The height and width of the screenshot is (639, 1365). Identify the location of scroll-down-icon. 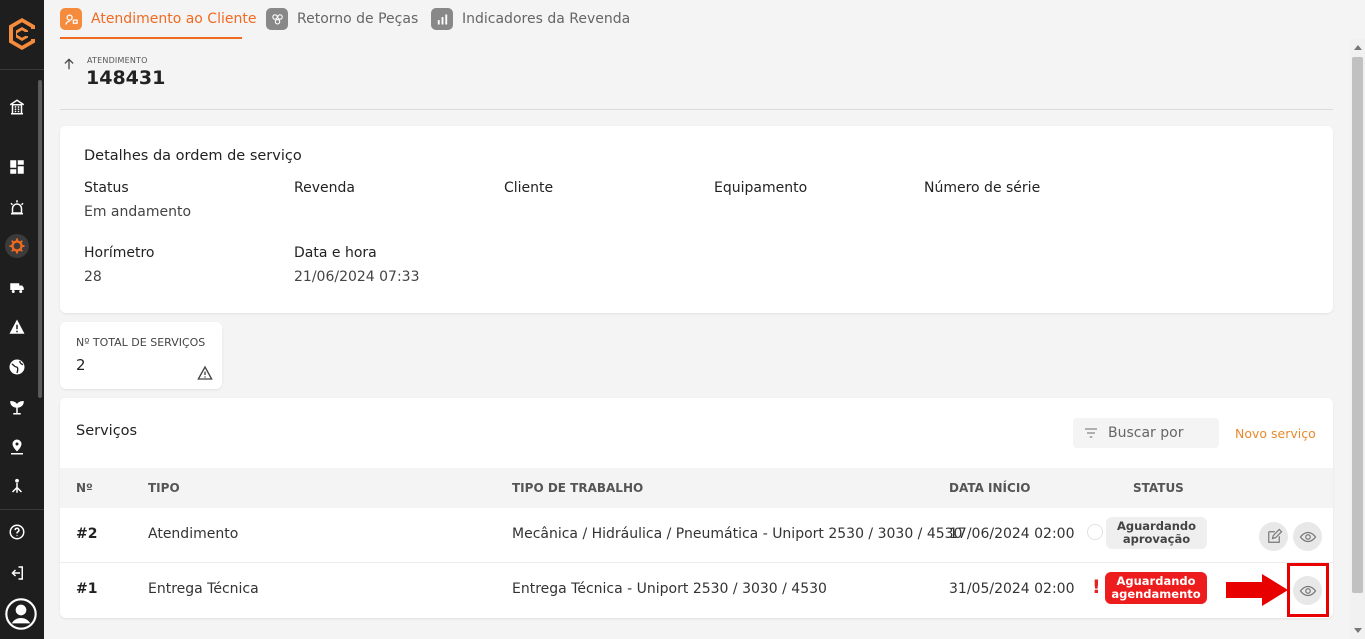
(1358, 630).